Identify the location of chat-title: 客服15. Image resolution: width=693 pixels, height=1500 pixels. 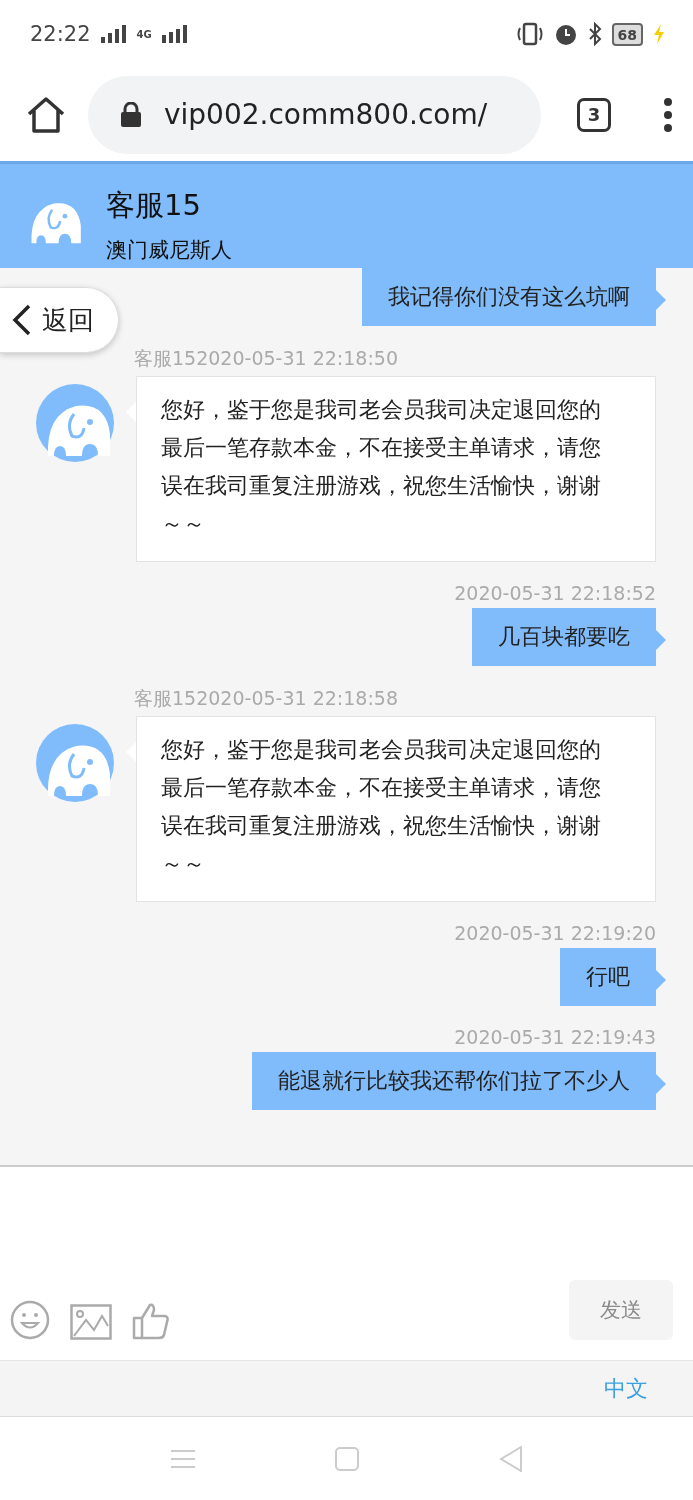
(154, 205).